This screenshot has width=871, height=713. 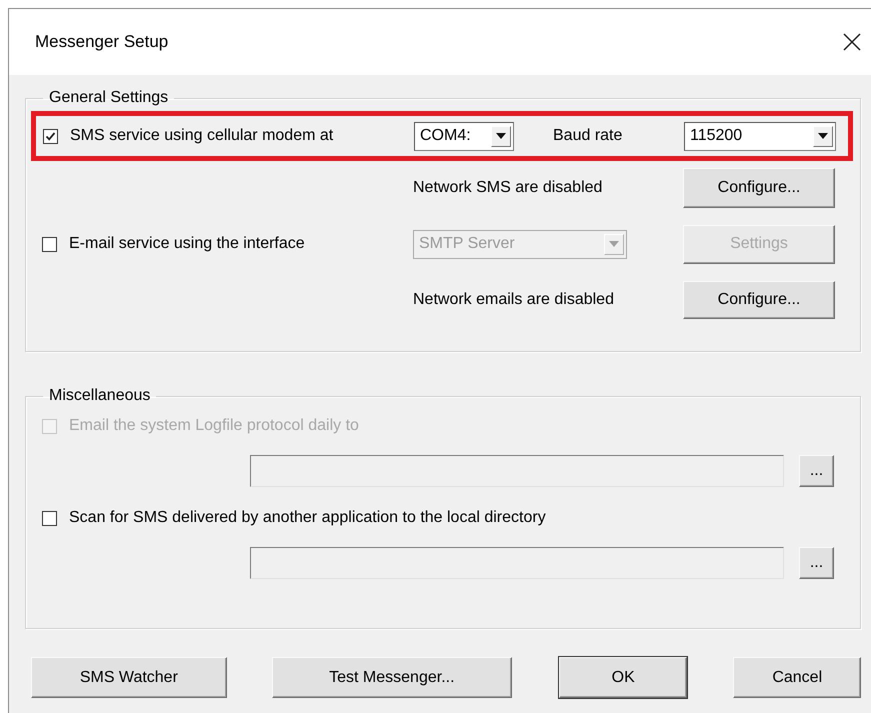 I want to click on checkbox-label: Email the system Logfile protocol daily to, so click(x=214, y=426).